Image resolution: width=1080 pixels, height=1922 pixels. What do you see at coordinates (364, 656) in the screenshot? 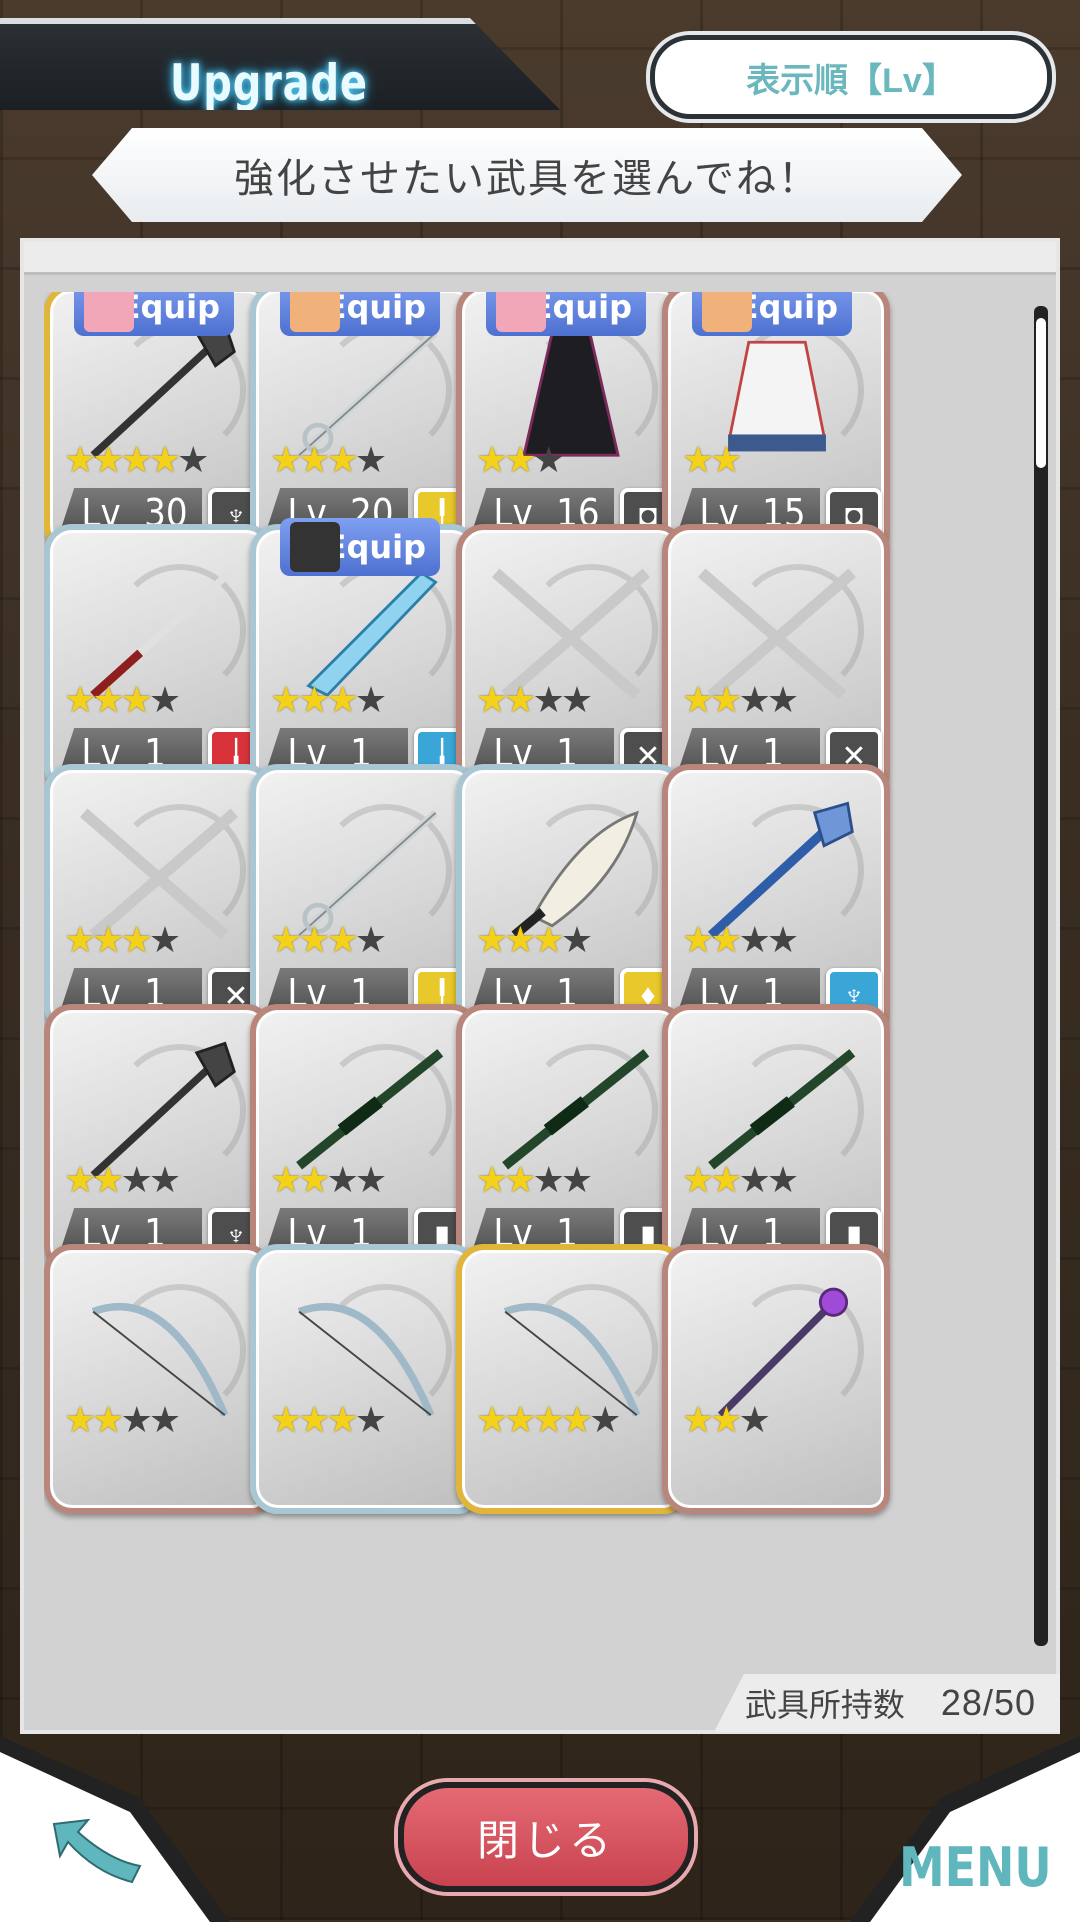
I see `equipment-card: ★★★★ Lv 1 ╽ Equip` at bounding box center [364, 656].